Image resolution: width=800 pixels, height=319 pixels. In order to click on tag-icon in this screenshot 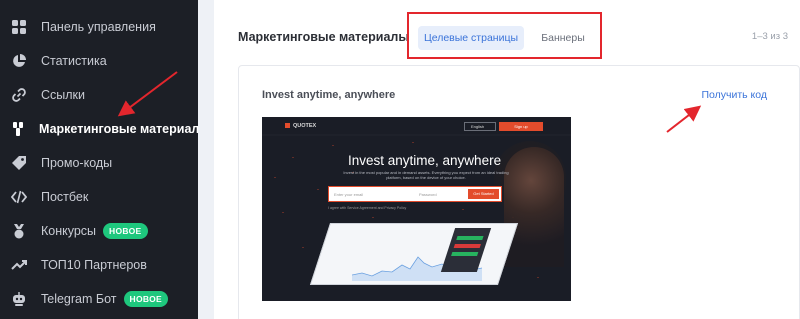, I will do `click(19, 163)`.